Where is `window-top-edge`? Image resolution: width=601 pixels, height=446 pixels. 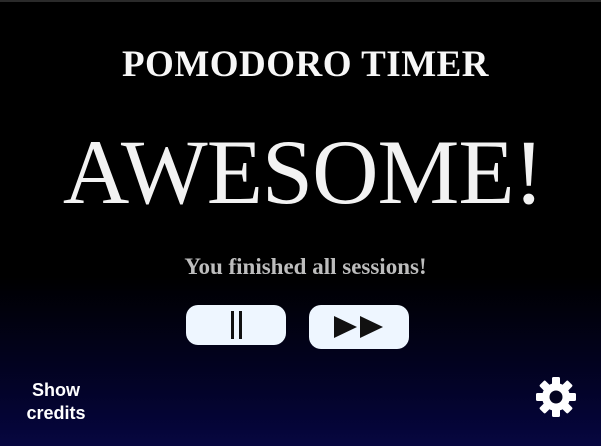
window-top-edge is located at coordinates (300, 1).